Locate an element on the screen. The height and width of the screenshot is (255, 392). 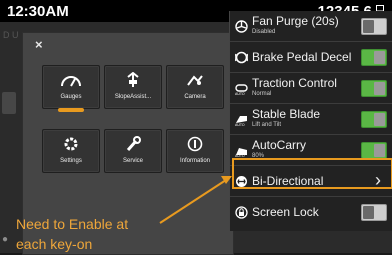
qs-title: AutoCarry is located at coordinates (279, 145).